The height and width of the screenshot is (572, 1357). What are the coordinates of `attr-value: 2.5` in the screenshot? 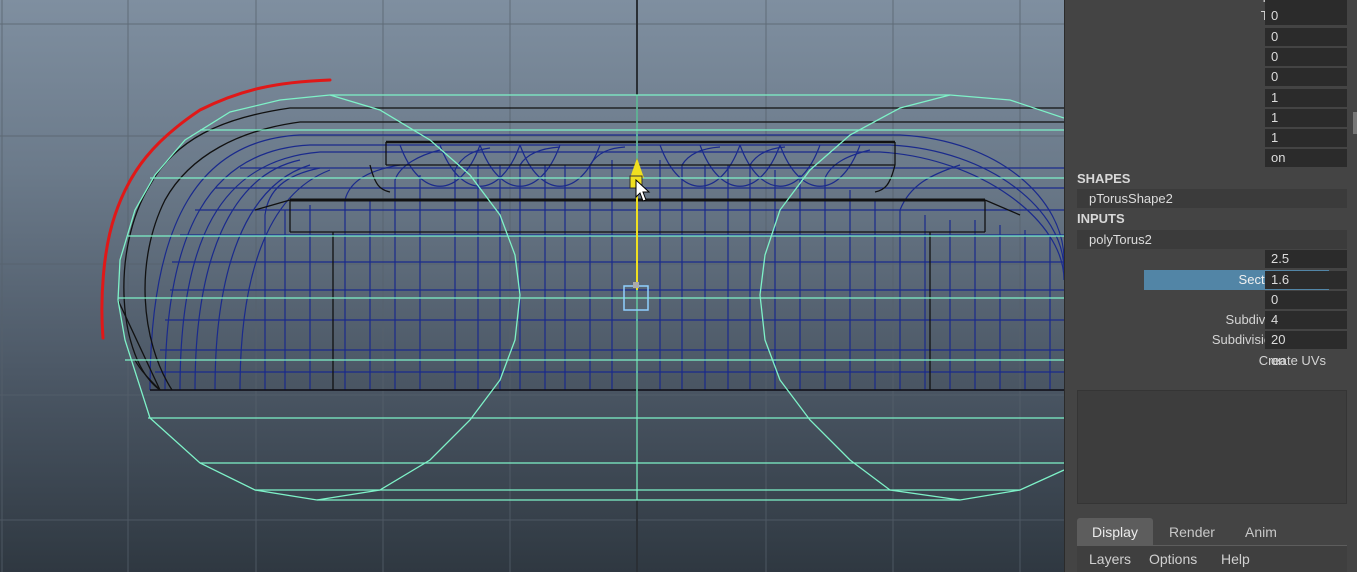 It's located at (1306, 259).